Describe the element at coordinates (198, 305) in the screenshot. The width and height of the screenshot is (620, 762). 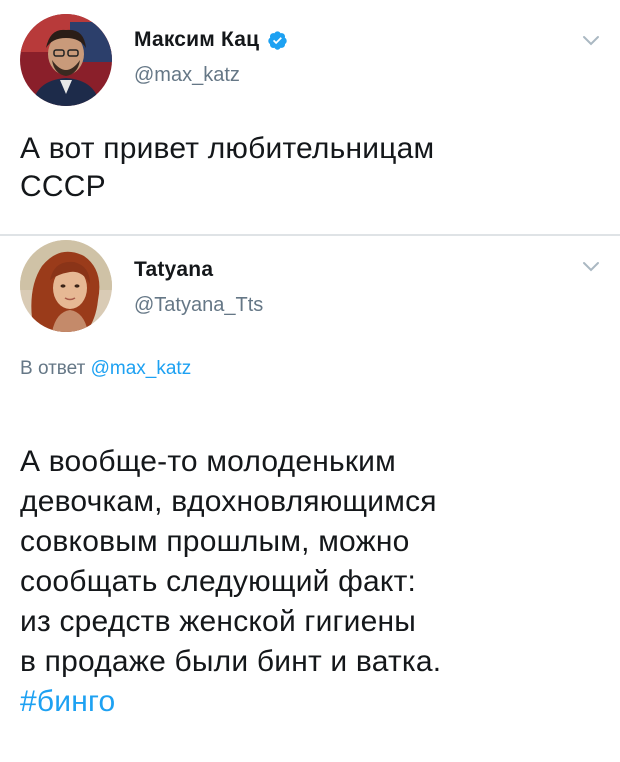
I see `handle: @Tatyana_Tts` at that location.